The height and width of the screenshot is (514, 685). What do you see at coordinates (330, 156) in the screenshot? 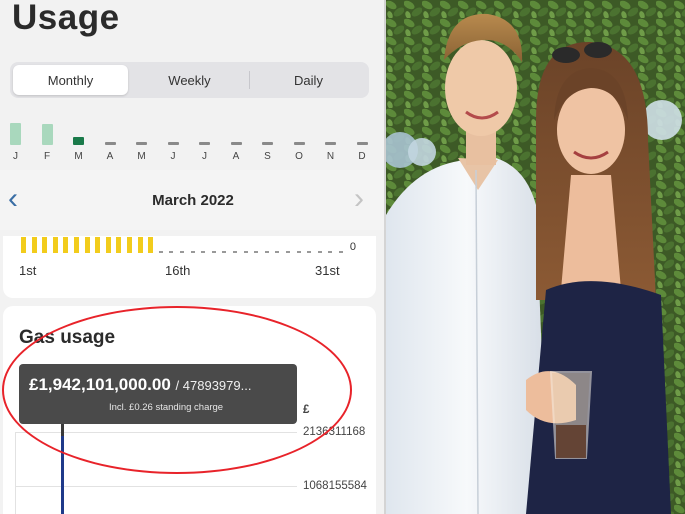
I see `month-label: N` at bounding box center [330, 156].